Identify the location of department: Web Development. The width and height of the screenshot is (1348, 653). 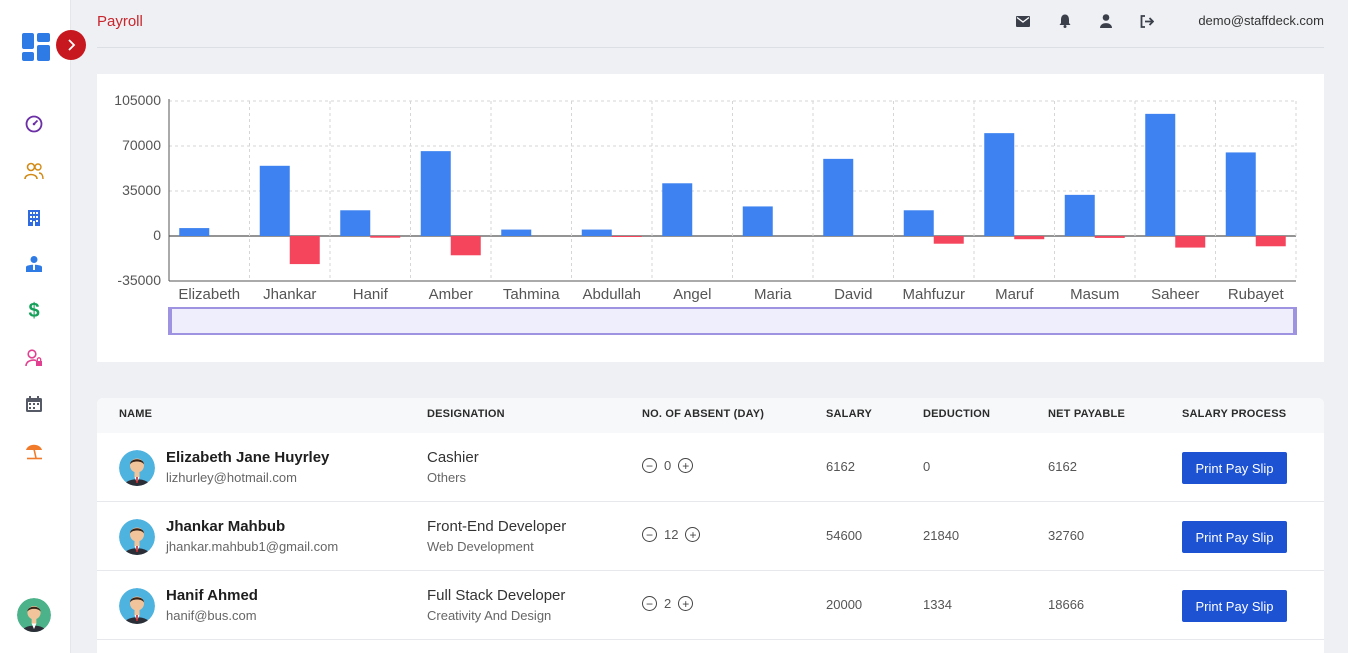
(480, 546).